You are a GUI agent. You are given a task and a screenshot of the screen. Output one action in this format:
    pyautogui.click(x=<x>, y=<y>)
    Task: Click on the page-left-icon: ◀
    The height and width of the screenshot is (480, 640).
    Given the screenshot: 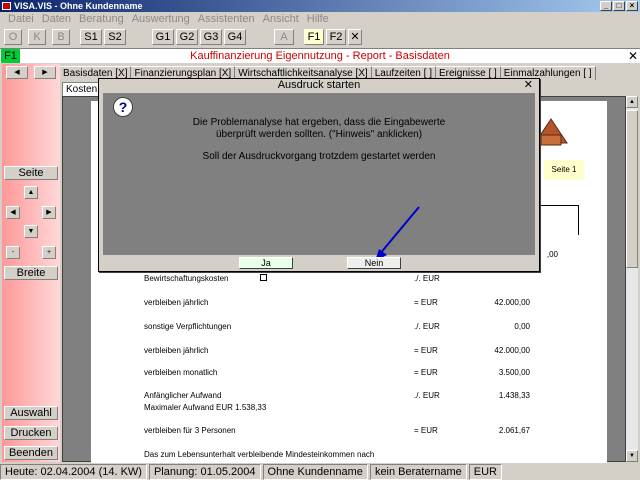 What is the action you would take?
    pyautogui.click(x=13, y=212)
    